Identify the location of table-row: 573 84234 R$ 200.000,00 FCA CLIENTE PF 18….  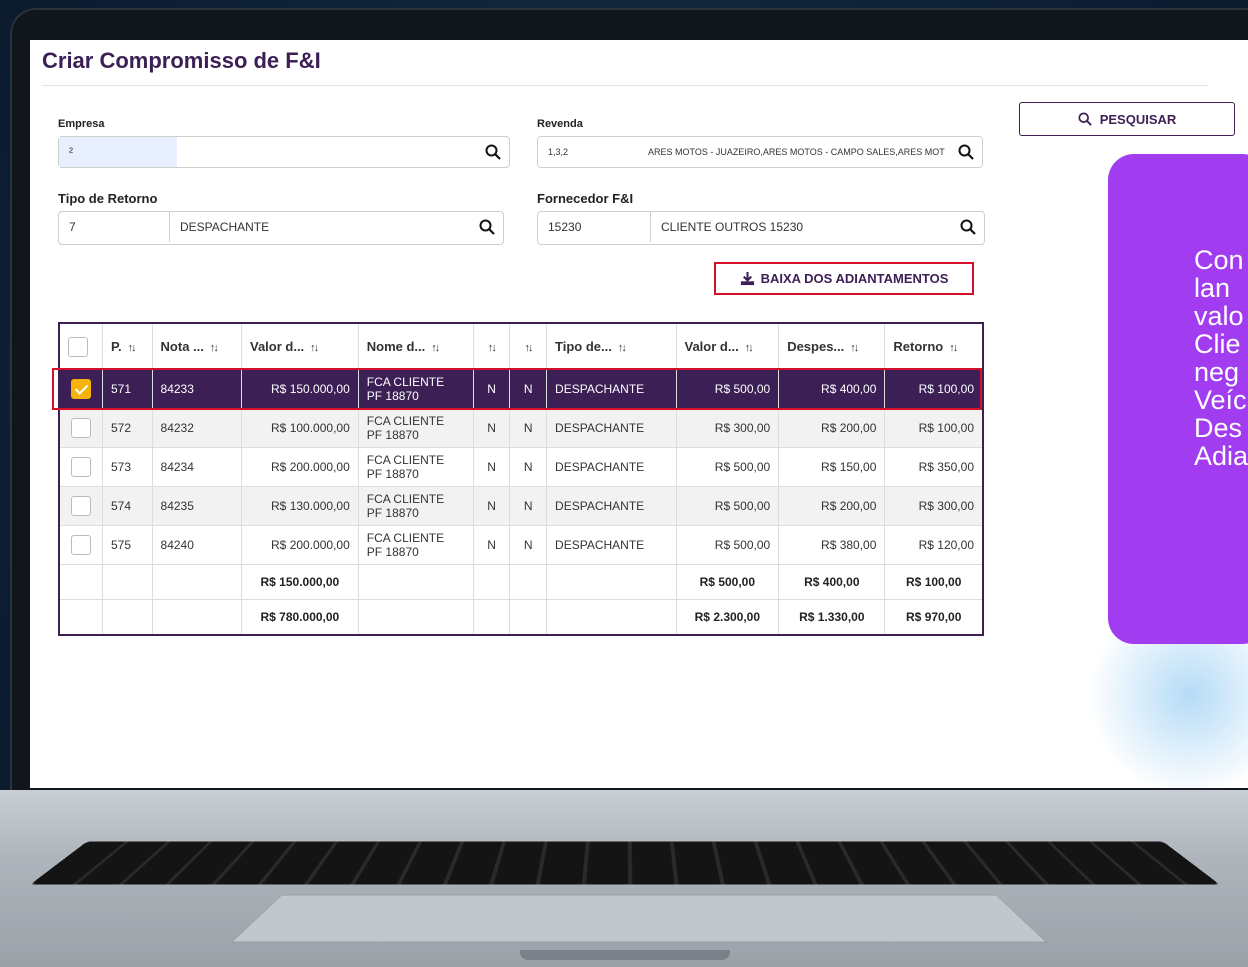
(521, 467).